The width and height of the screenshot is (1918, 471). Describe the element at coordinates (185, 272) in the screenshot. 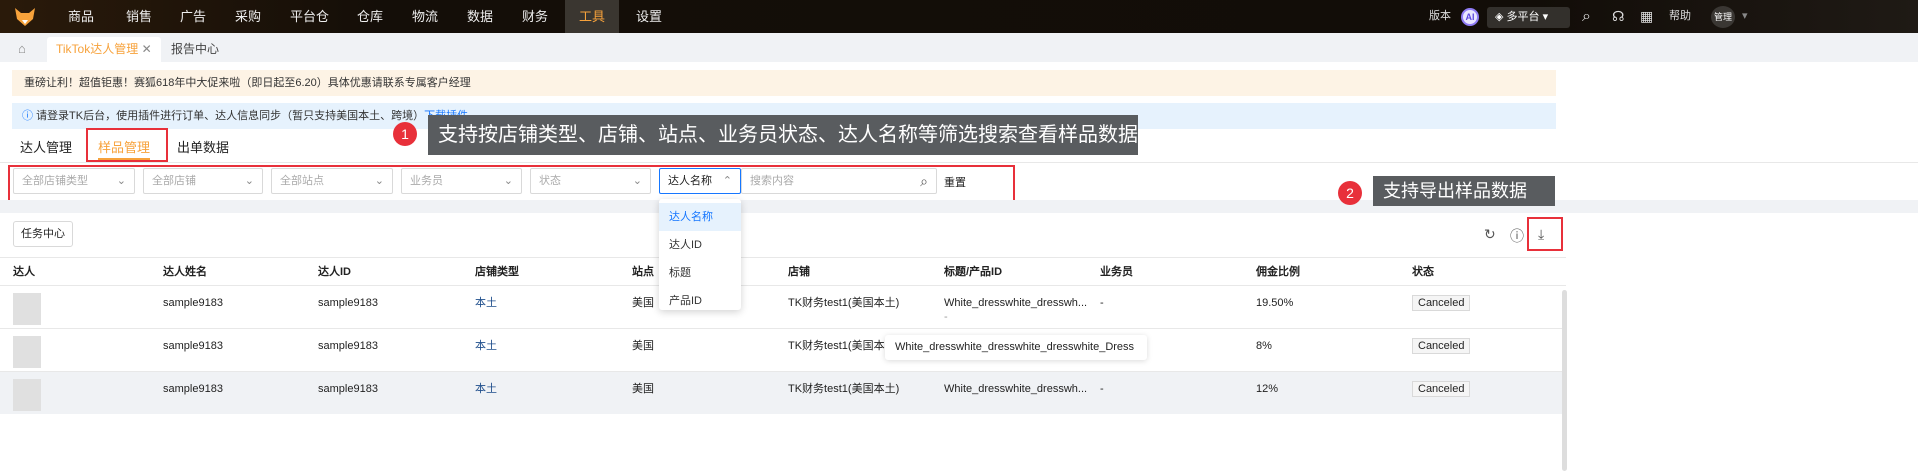

I see `col-header: 达人姓名` at that location.